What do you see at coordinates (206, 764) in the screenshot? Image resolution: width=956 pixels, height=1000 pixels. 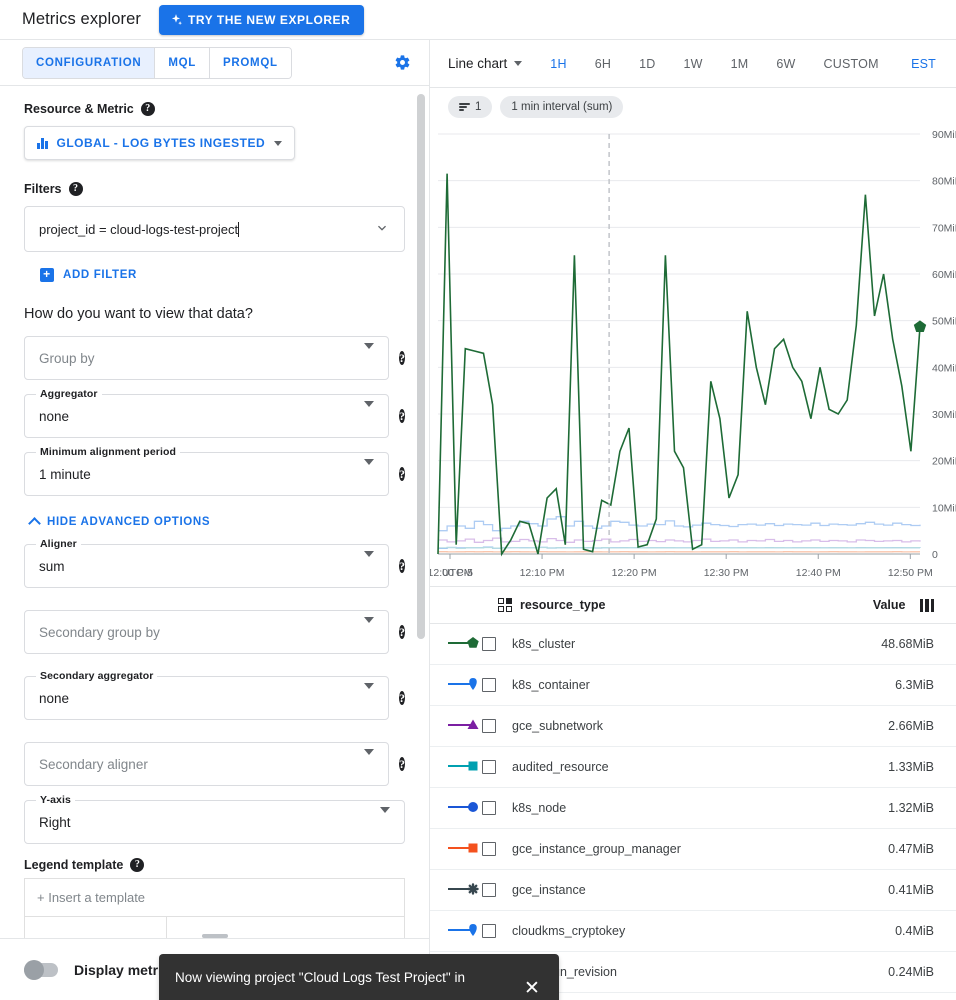 I see `secondary-aligner-select: Secondary aligner` at bounding box center [206, 764].